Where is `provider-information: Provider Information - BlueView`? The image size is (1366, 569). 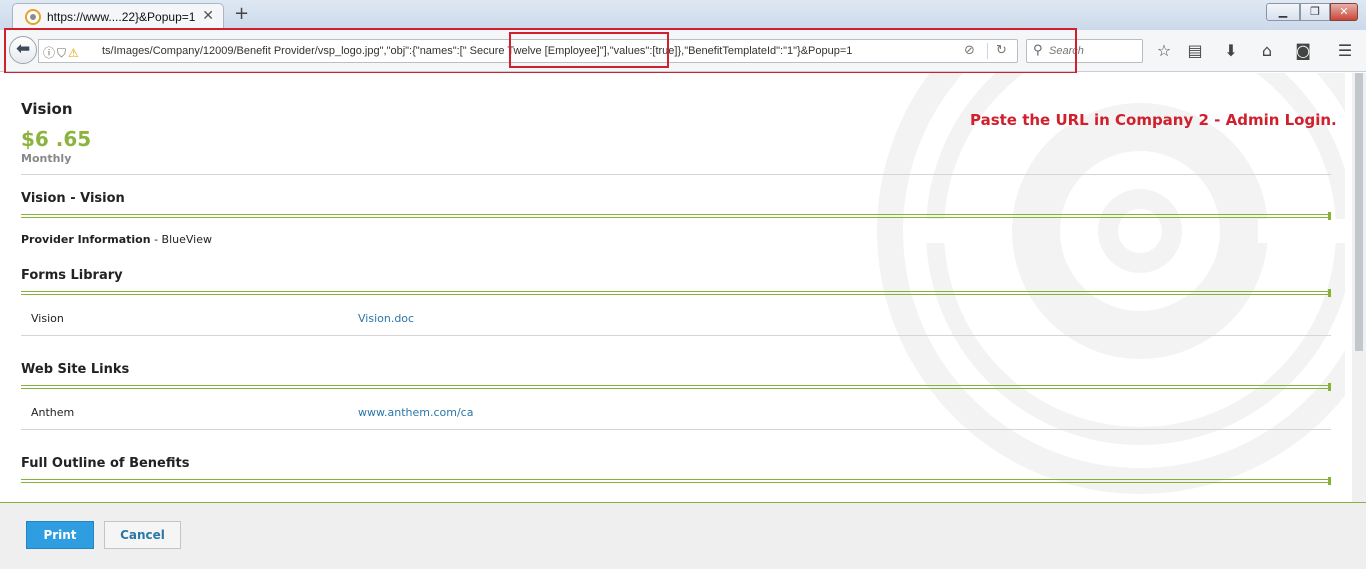 provider-information: Provider Information - BlueView is located at coordinates (116, 239).